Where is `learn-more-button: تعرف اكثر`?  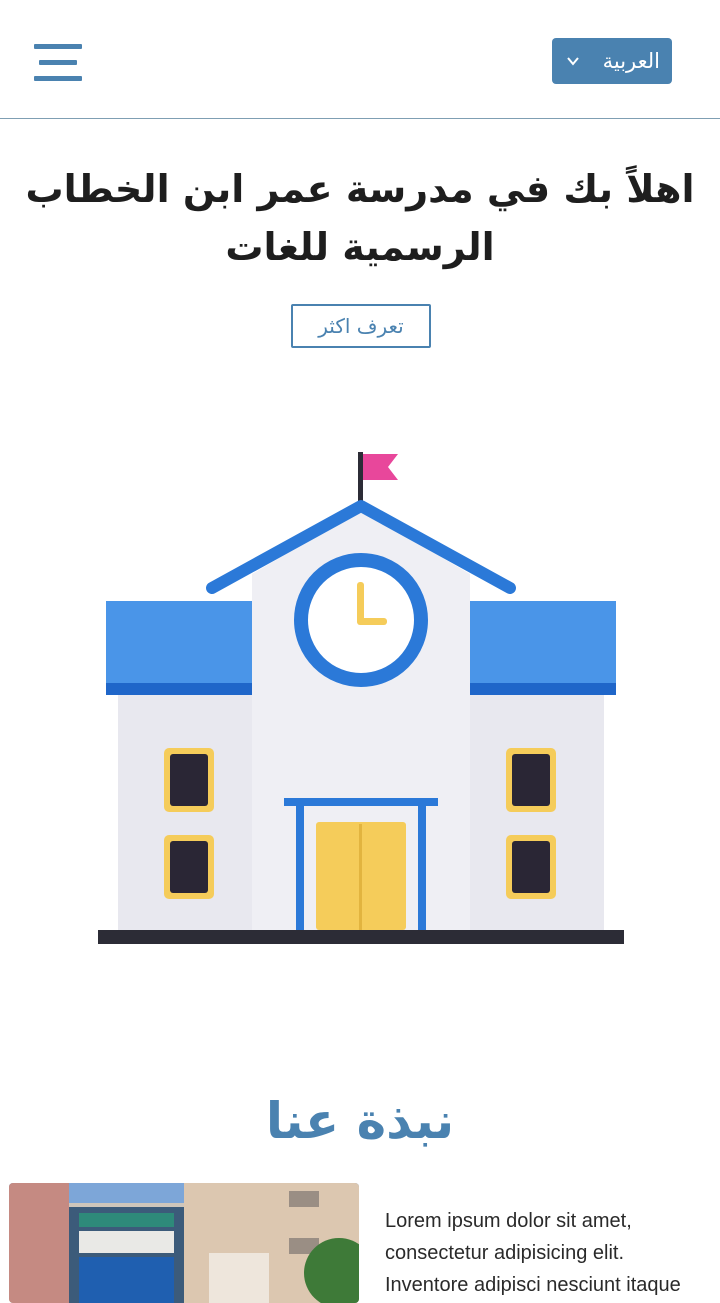 learn-more-button: تعرف اكثر is located at coordinates (361, 326).